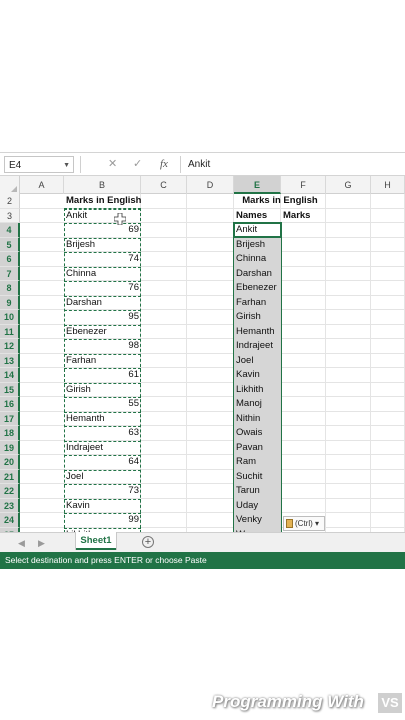  What do you see at coordinates (102, 375) in the screenshot?
I see `cell-b14: 61` at bounding box center [102, 375].